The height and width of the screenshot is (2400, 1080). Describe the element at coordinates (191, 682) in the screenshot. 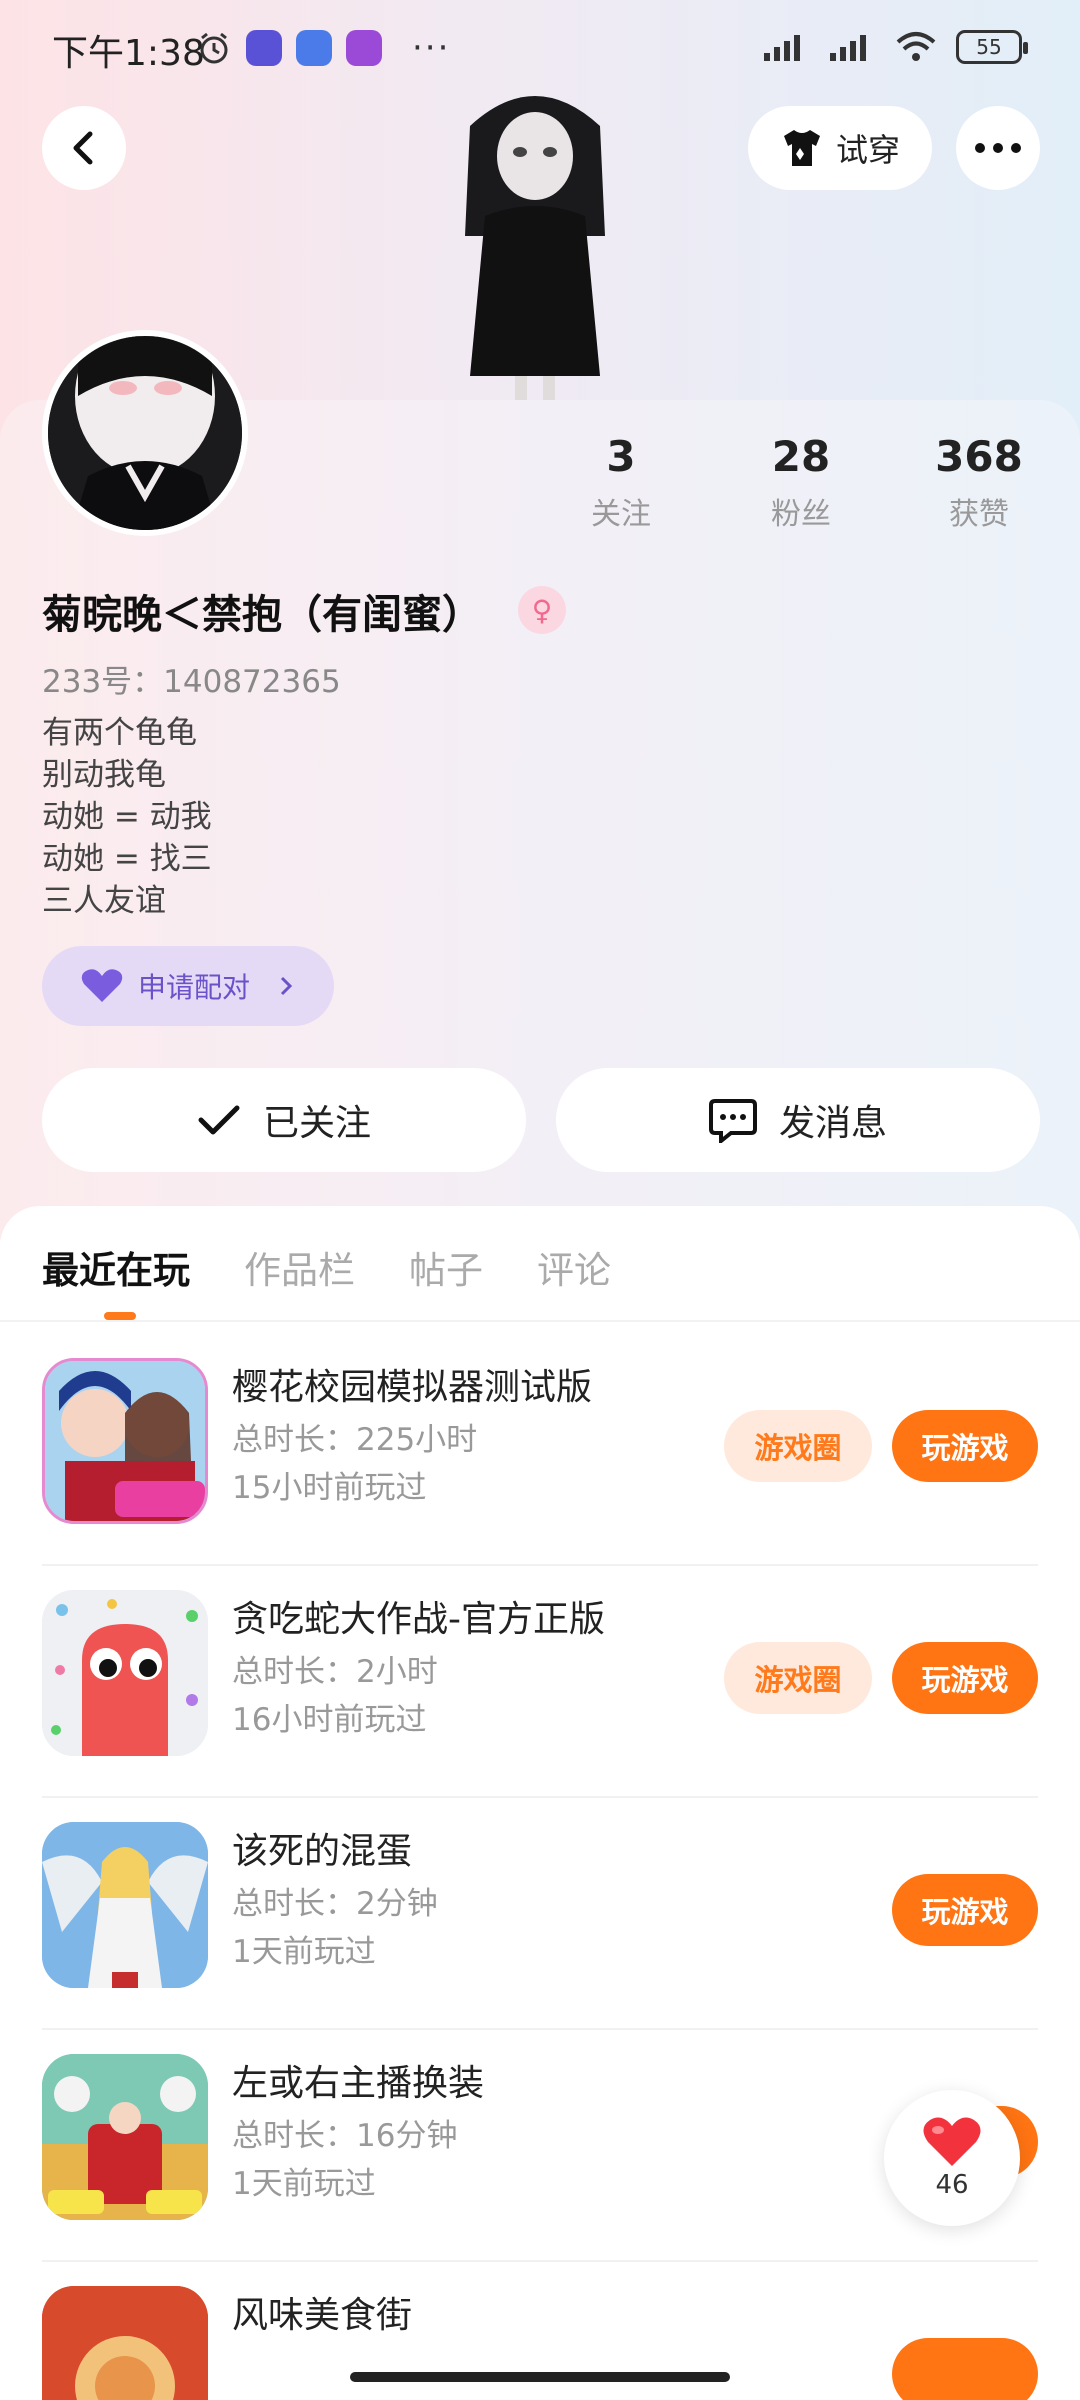

I see `user-id: 233号：140872365` at that location.